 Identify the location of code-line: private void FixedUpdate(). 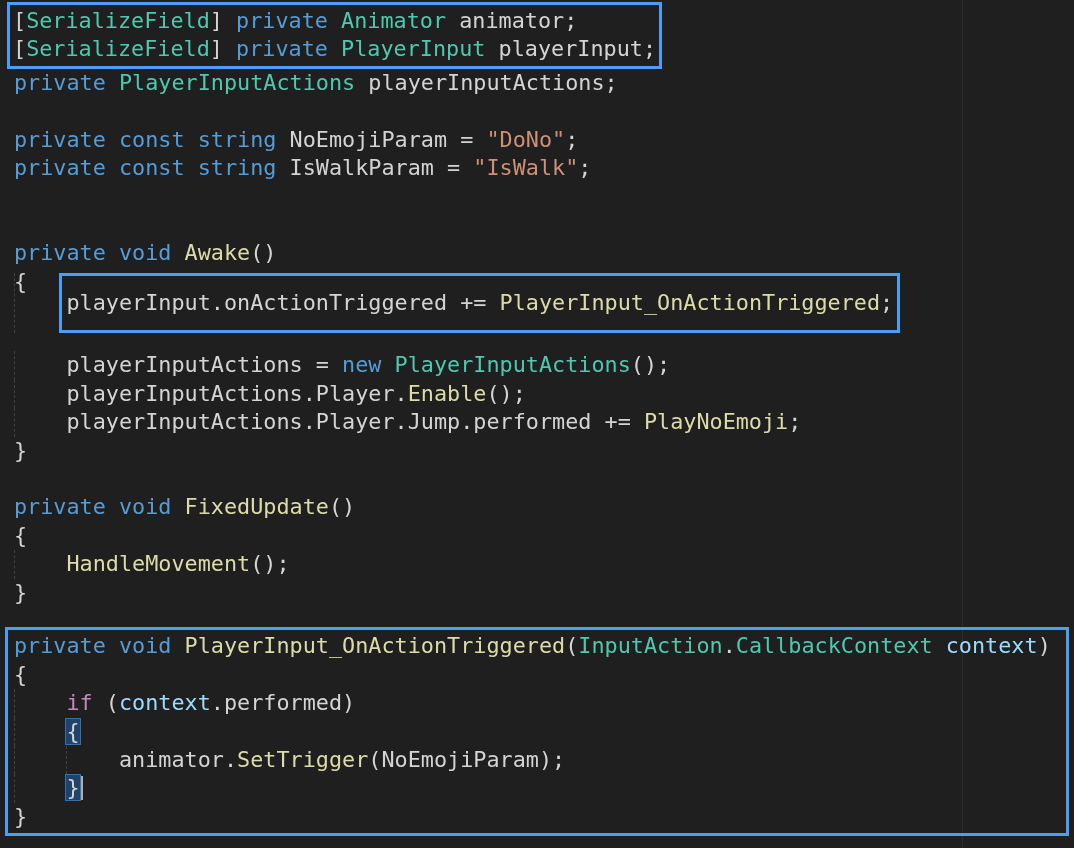
(185, 507).